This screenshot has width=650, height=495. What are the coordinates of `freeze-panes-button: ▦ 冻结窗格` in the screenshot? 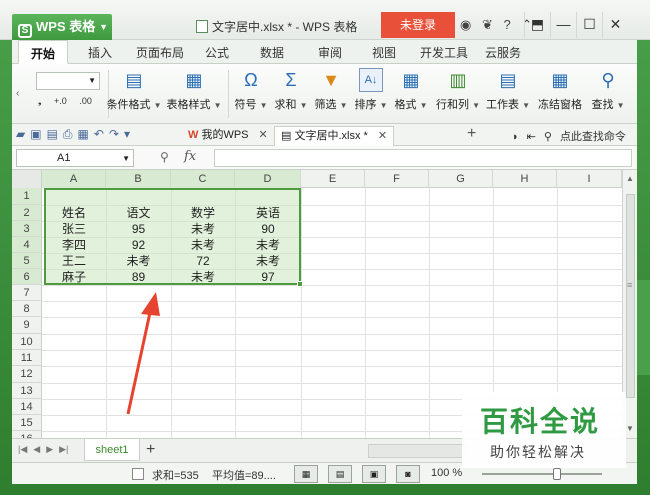 It's located at (560, 90).